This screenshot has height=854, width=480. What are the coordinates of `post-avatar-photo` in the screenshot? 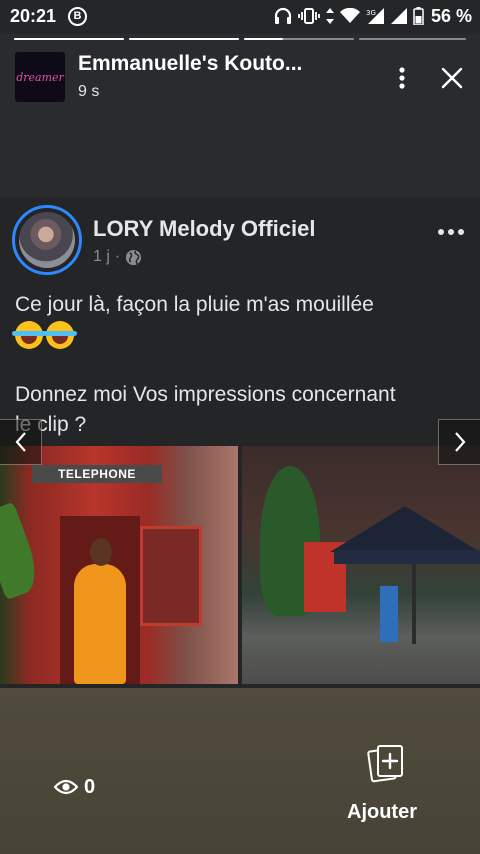 It's located at (47, 240).